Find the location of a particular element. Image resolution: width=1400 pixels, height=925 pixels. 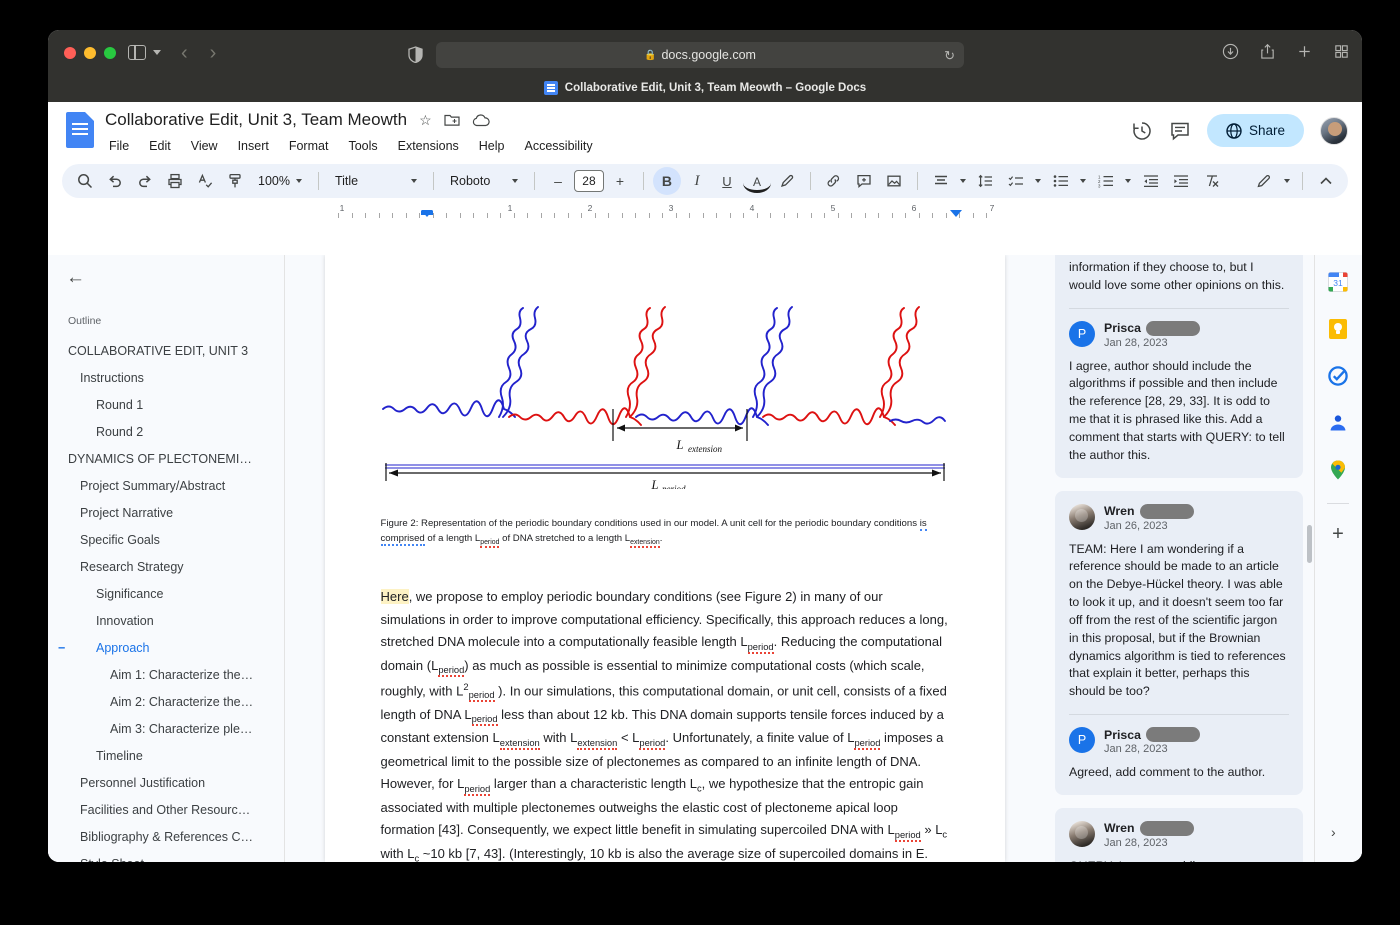

new-tab-icon is located at coordinates (1304, 51).